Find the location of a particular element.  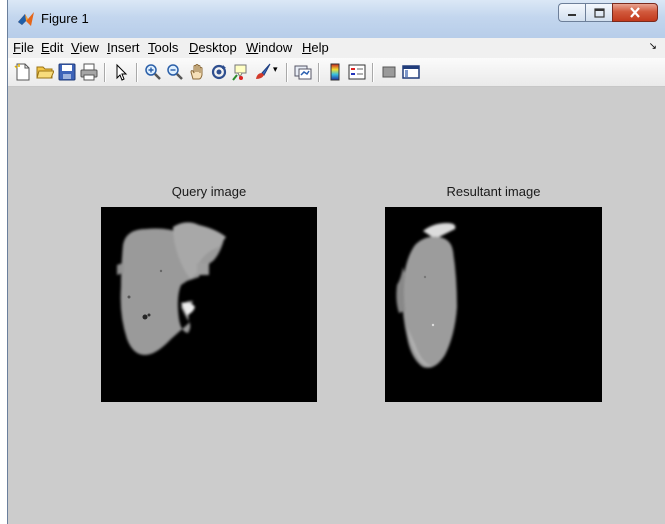

show-plot-tools-icon is located at coordinates (411, 72).